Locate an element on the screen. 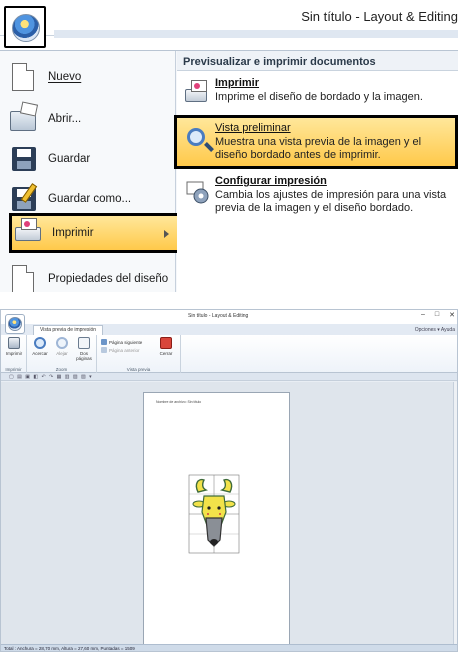 This screenshot has height=652, width=458. zoom-in-icon is located at coordinates (40, 343).